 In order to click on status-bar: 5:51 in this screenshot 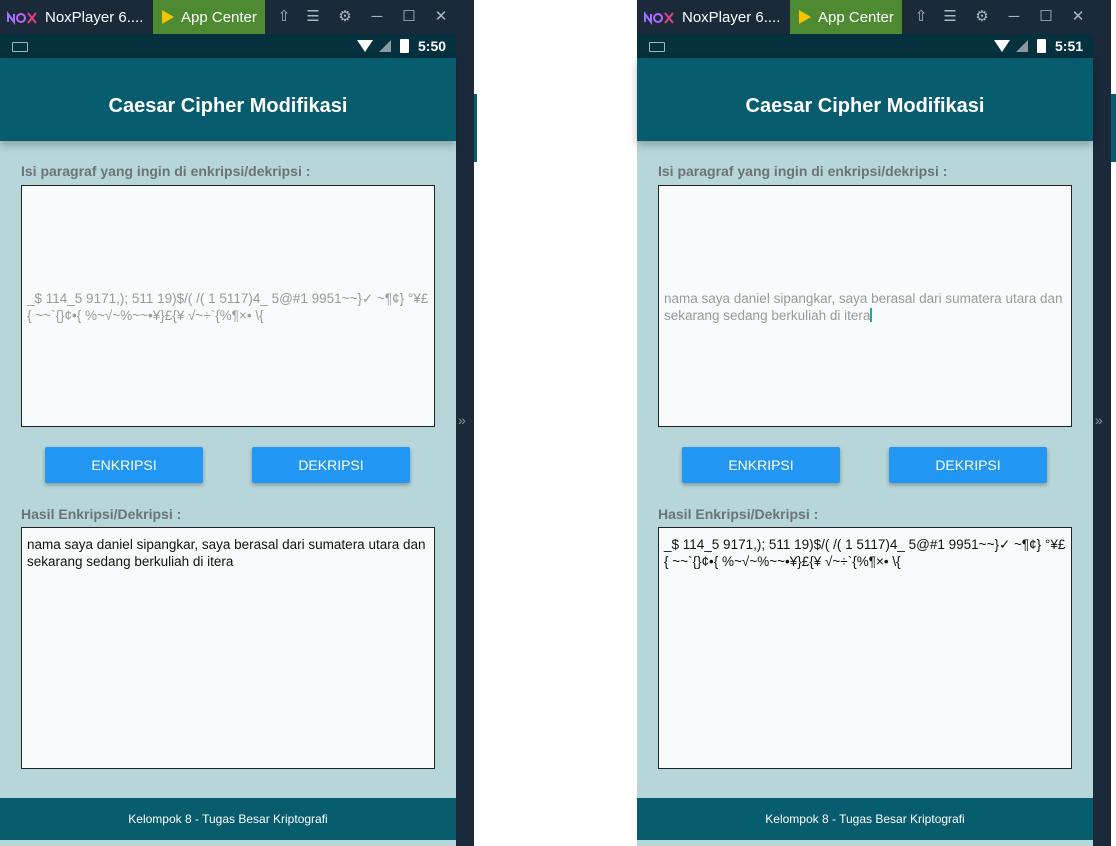, I will do `click(865, 46)`.